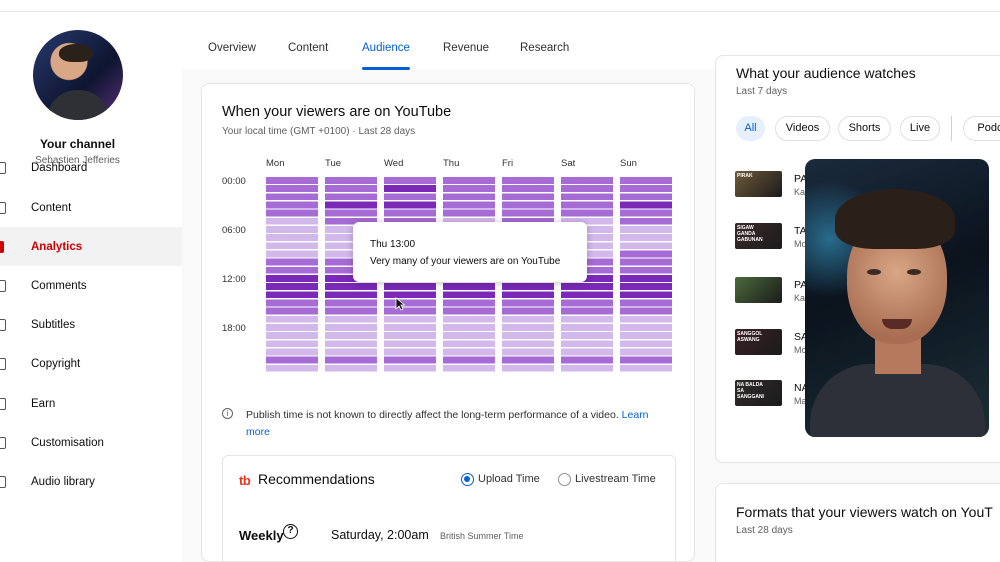  Describe the element at coordinates (386, 48) in the screenshot. I see `tab-audience: Audience` at that location.